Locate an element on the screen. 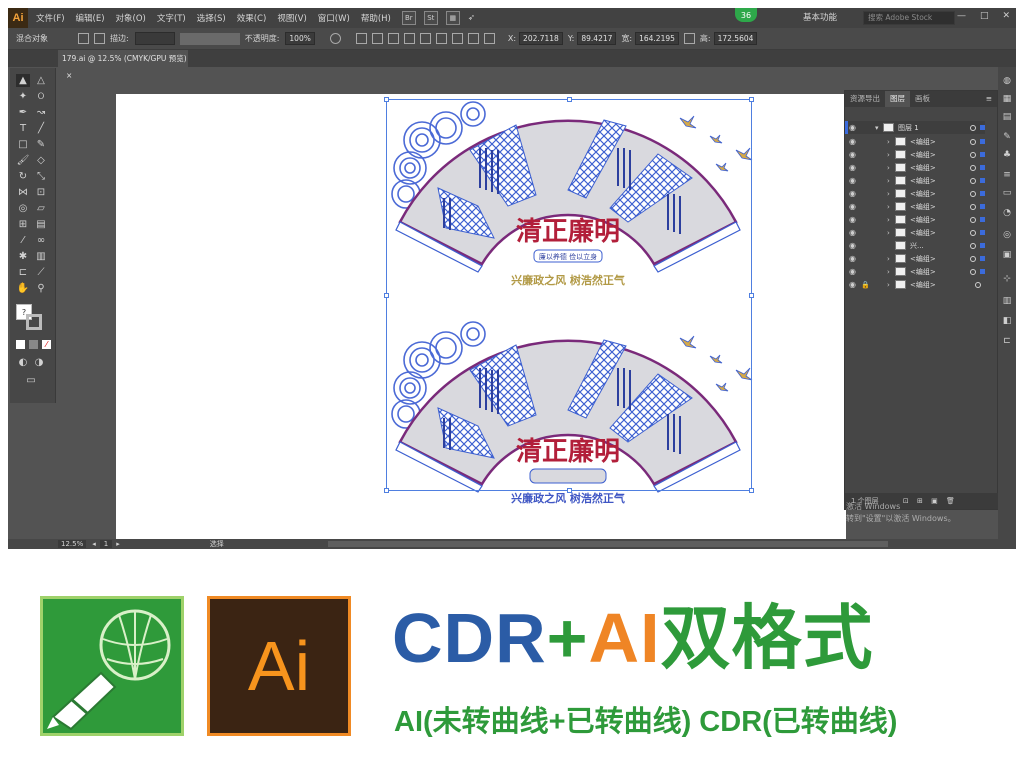 This screenshot has height=768, width=1024. brushes-panel-icon: ✎ is located at coordinates (1007, 137).